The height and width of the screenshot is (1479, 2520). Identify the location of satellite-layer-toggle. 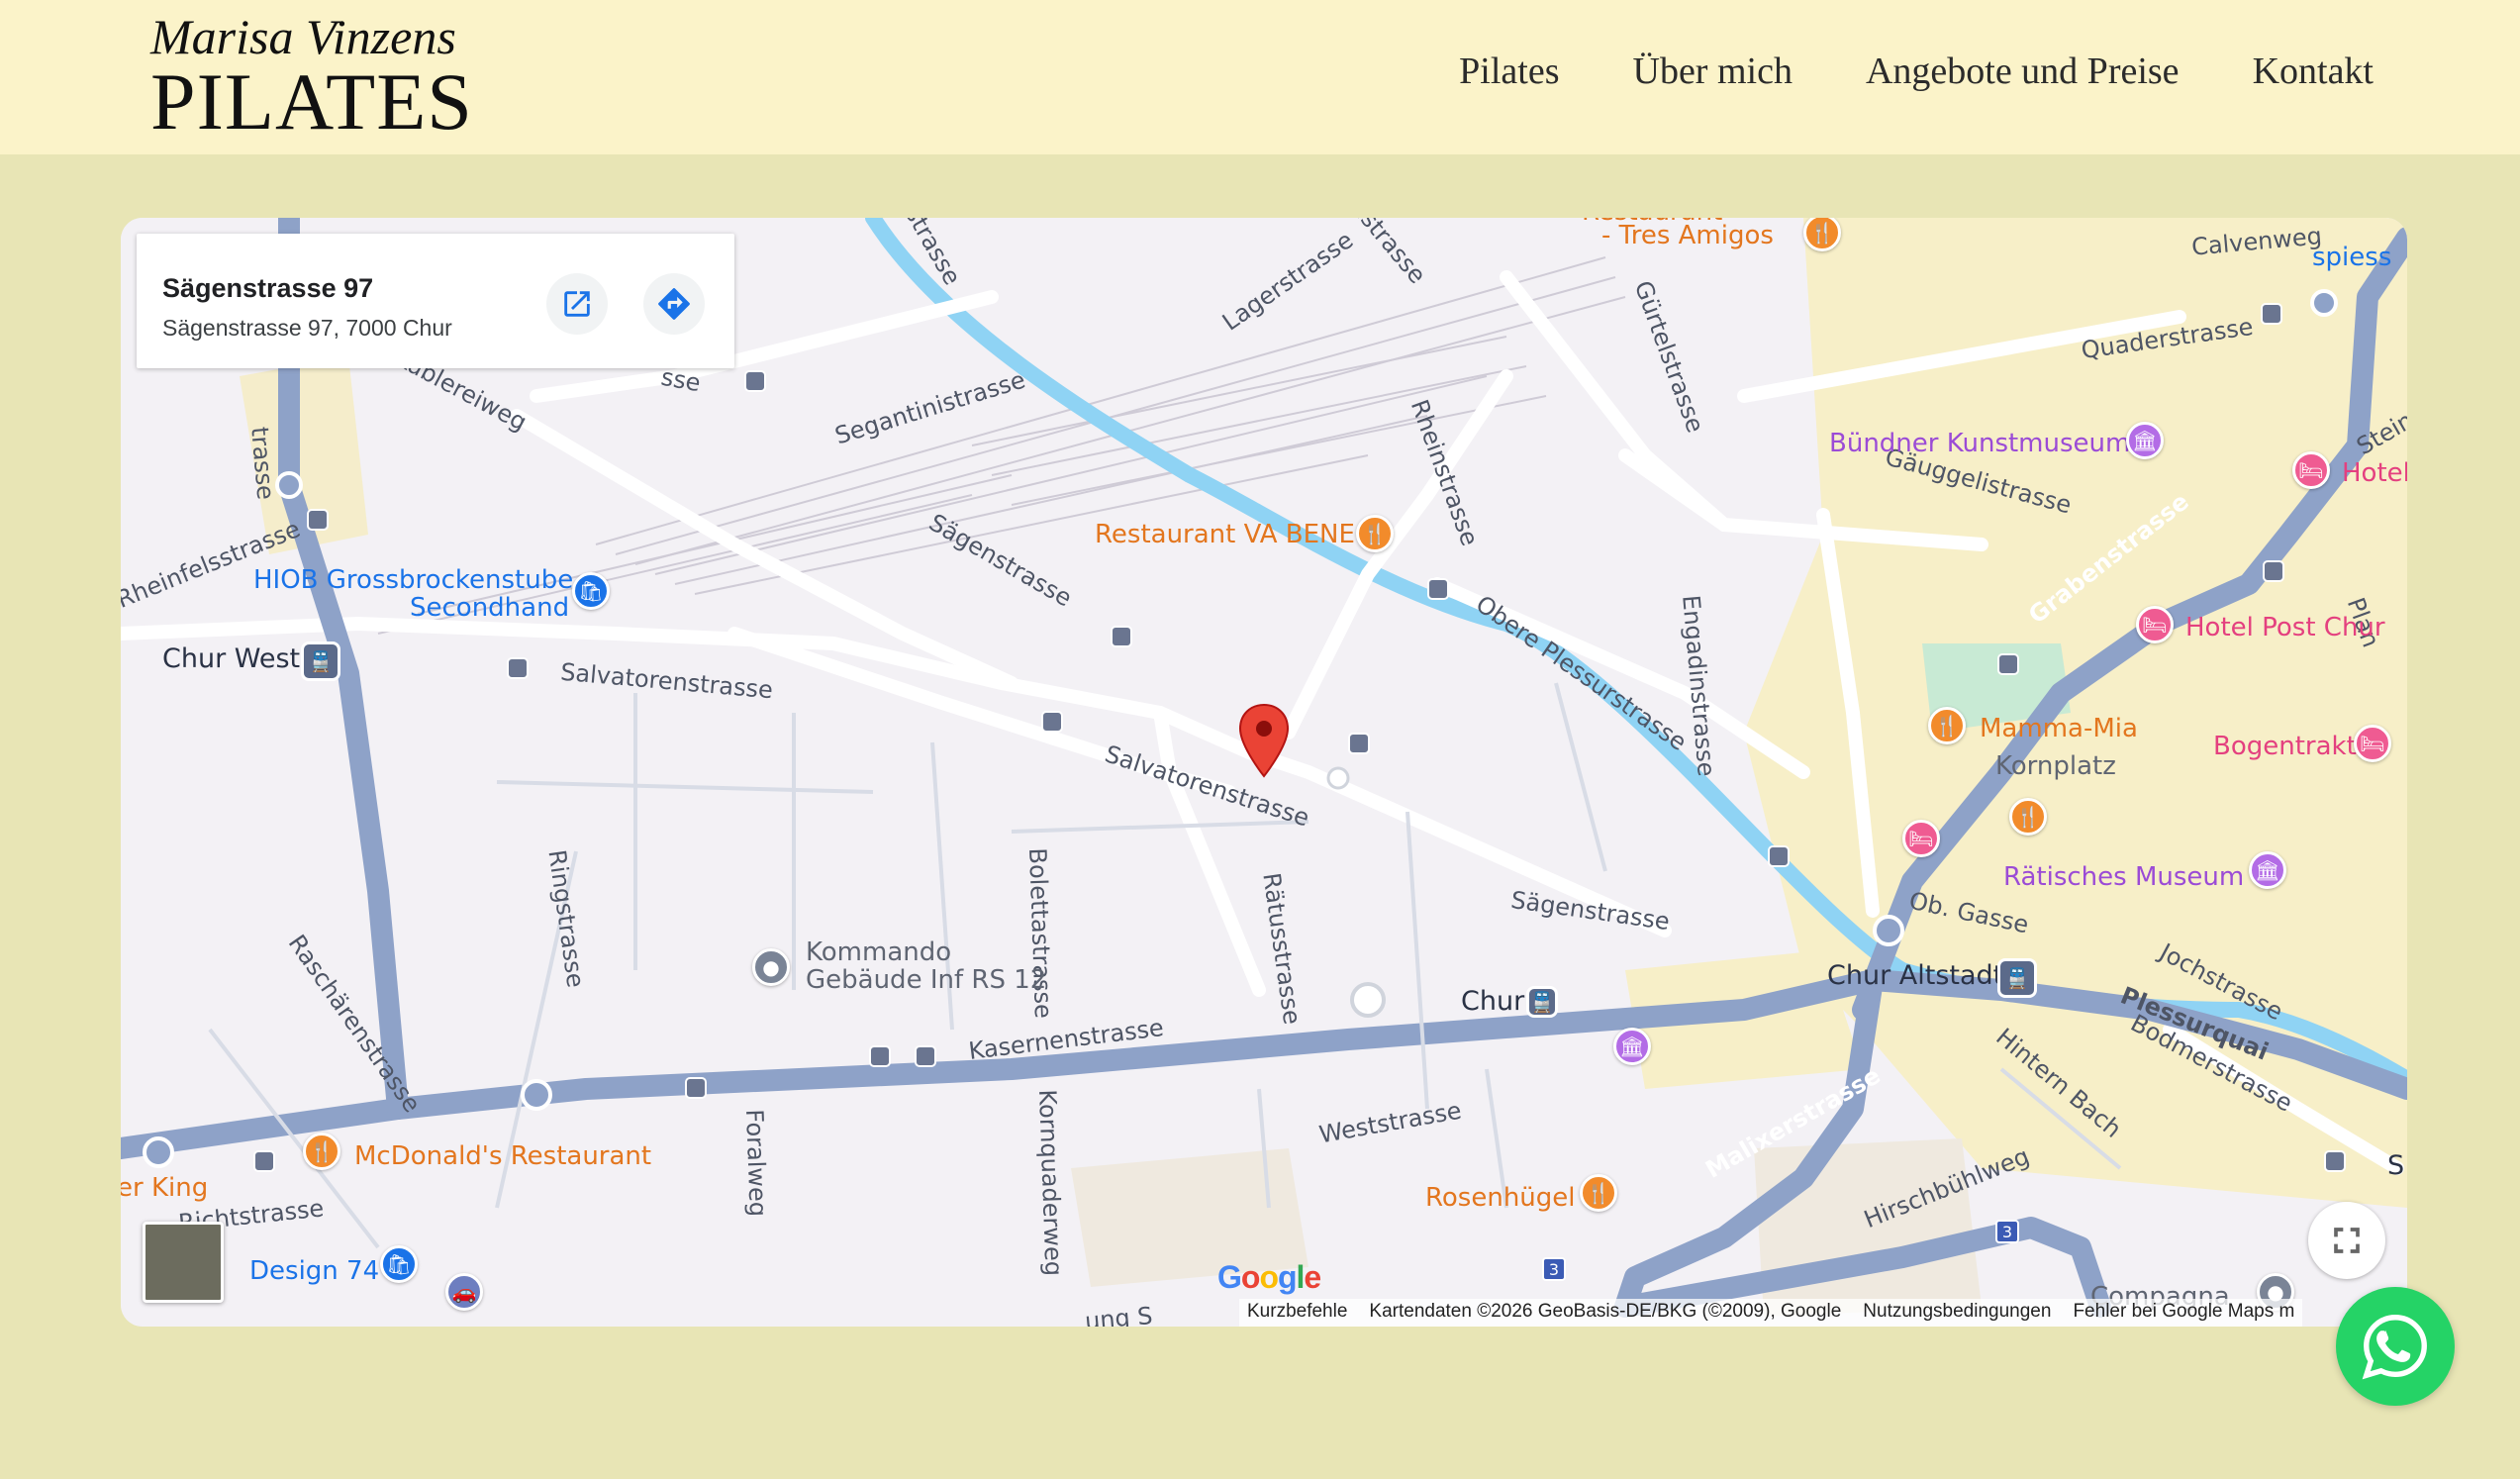
(183, 1262).